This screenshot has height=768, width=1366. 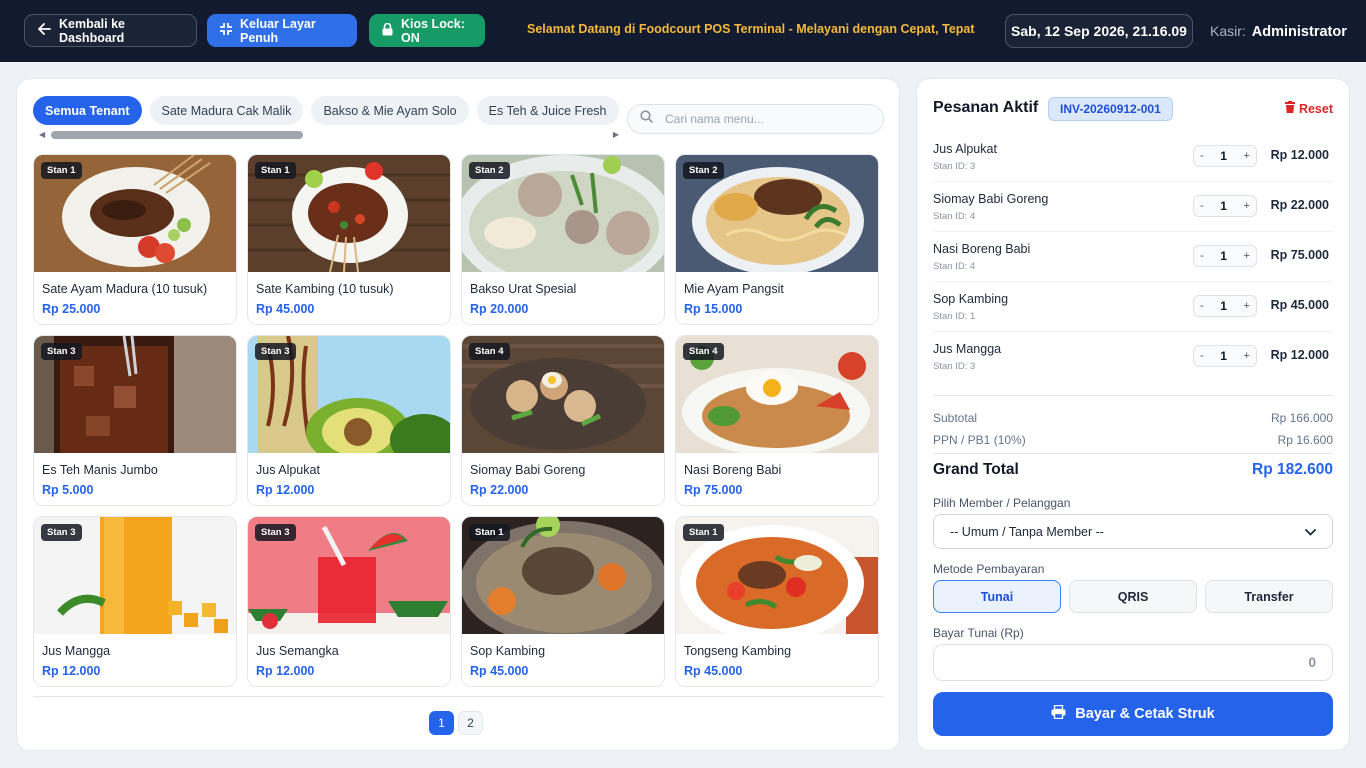 I want to click on scroll-left-arrow-icon: ◀, so click(x=42, y=134).